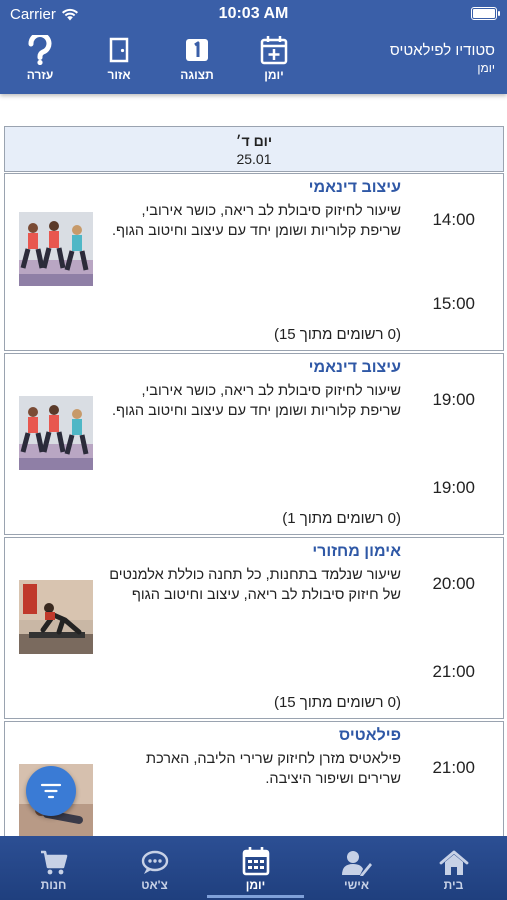  What do you see at coordinates (53, 885) in the screenshot?
I see `tab-shop-label: חנות` at bounding box center [53, 885].